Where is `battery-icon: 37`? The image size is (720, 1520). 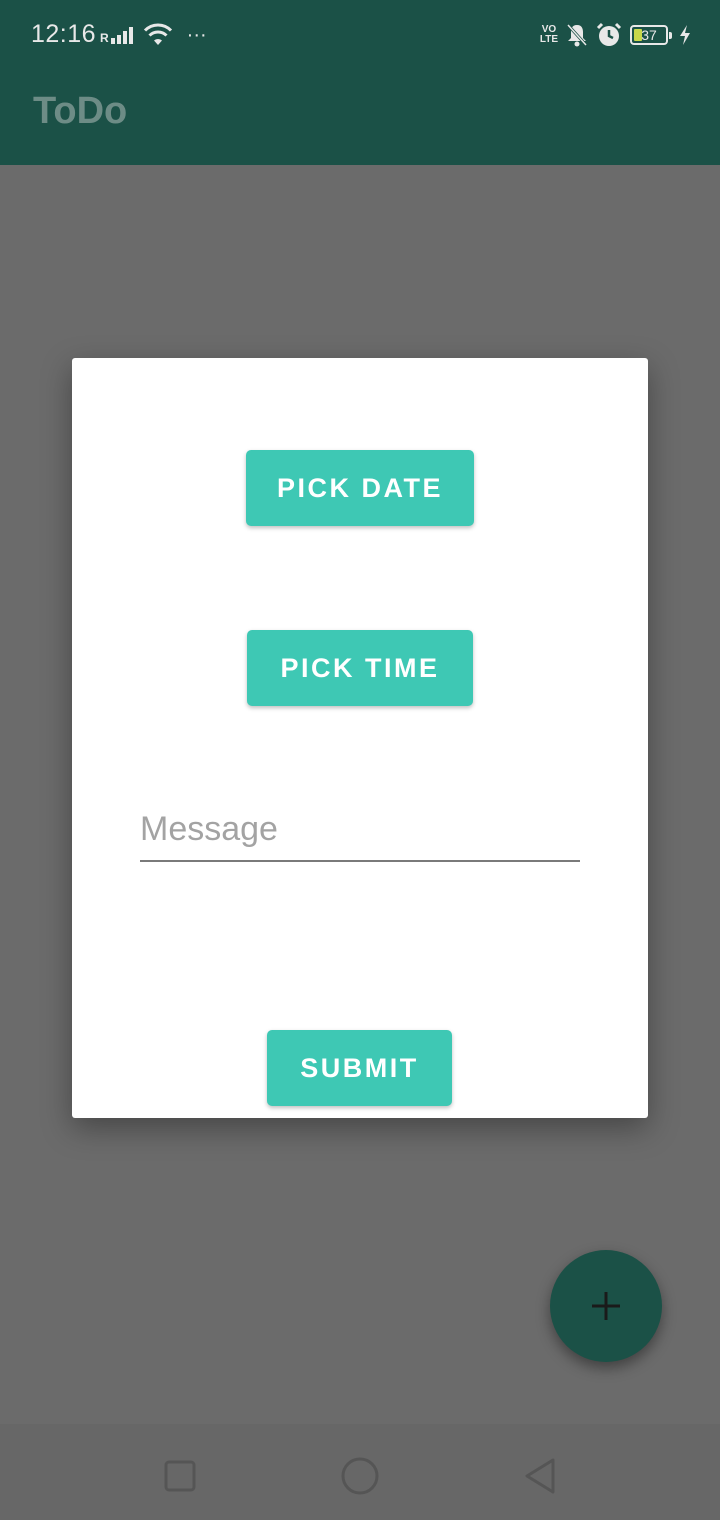
battery-icon: 37 is located at coordinates (651, 35).